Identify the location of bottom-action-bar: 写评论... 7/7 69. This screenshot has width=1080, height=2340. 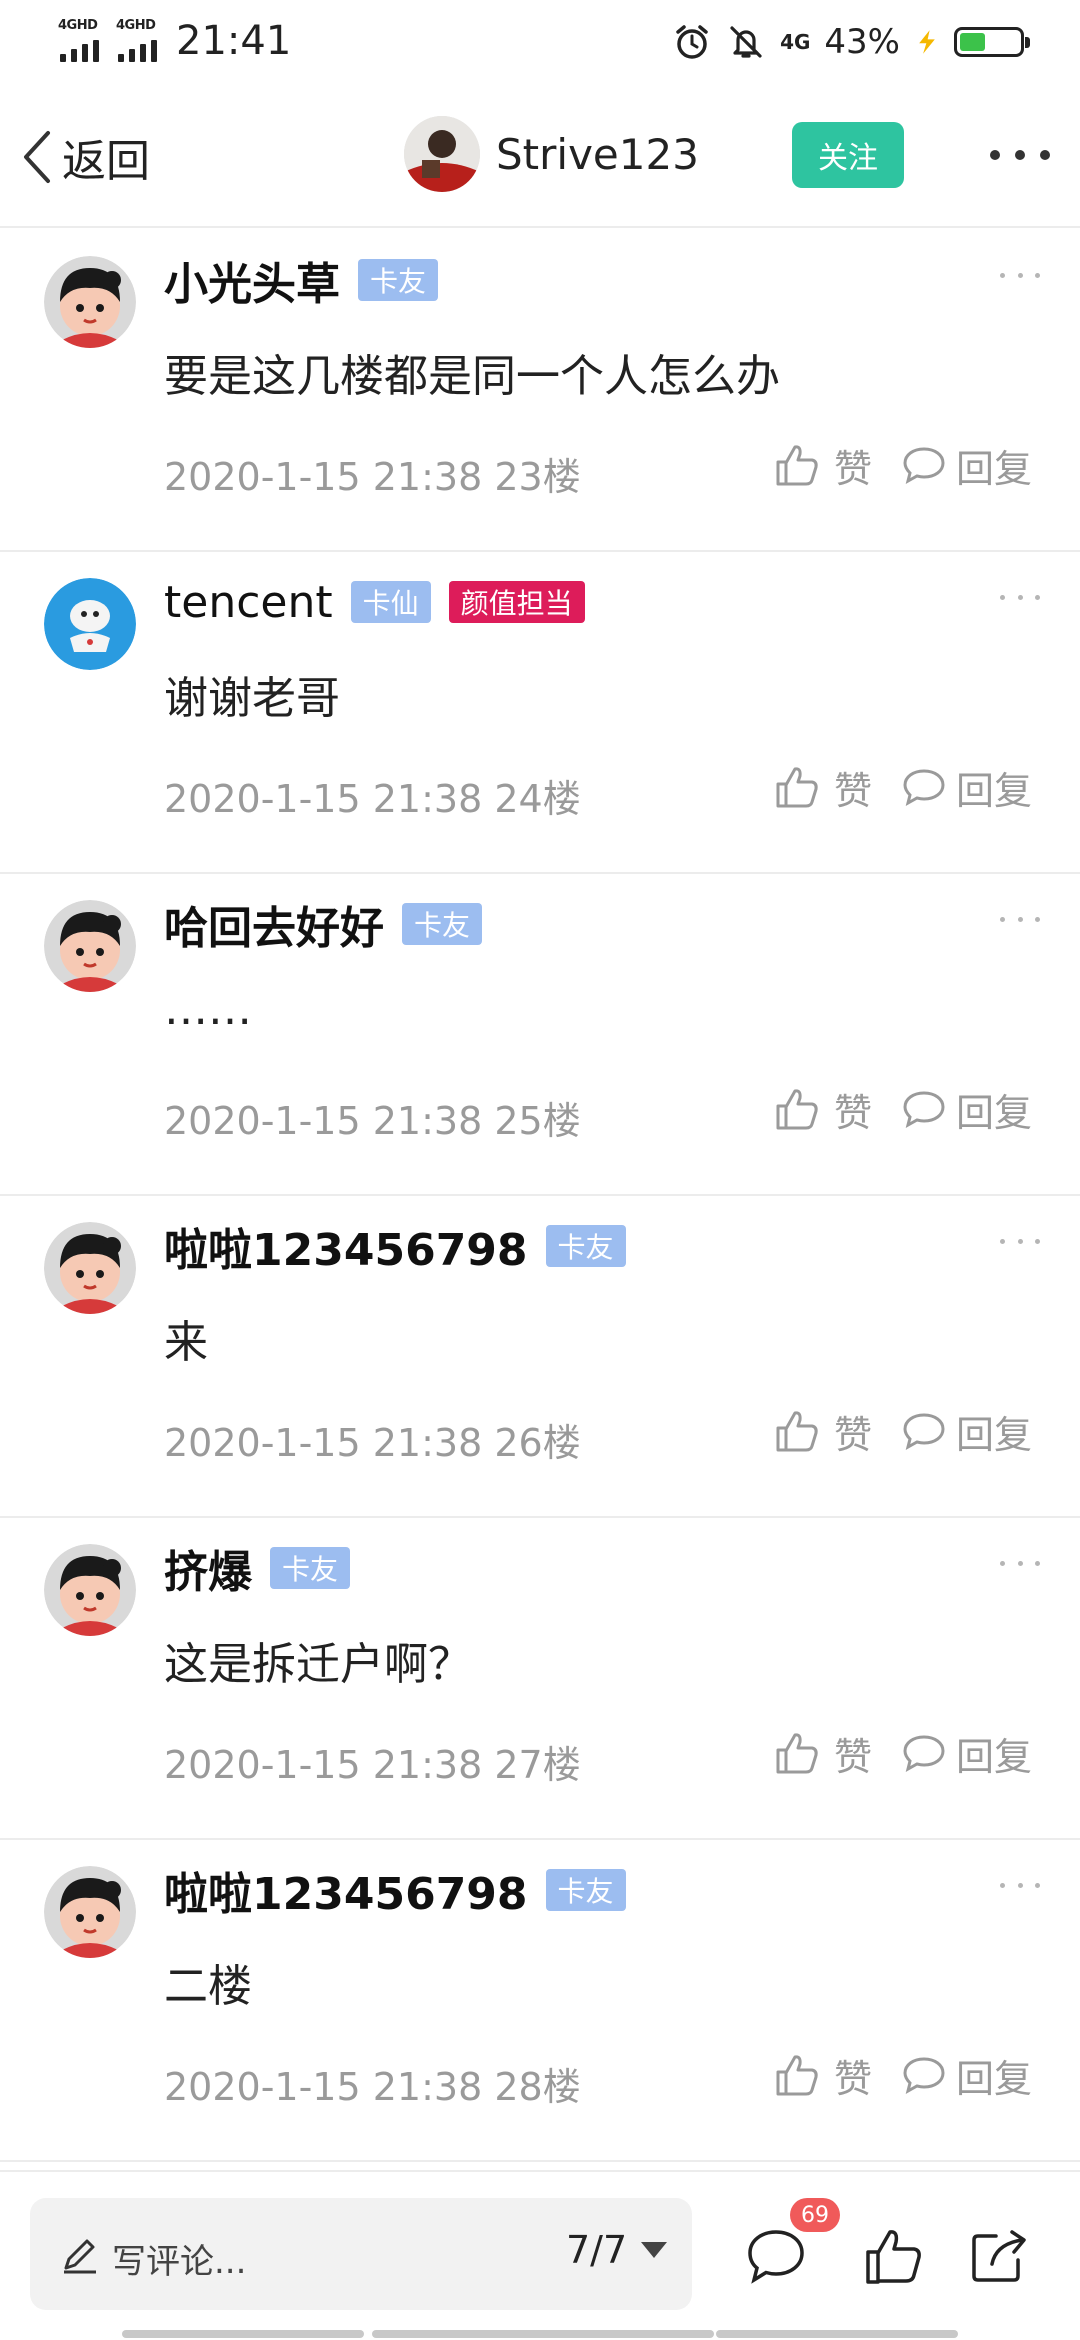
(540, 2255).